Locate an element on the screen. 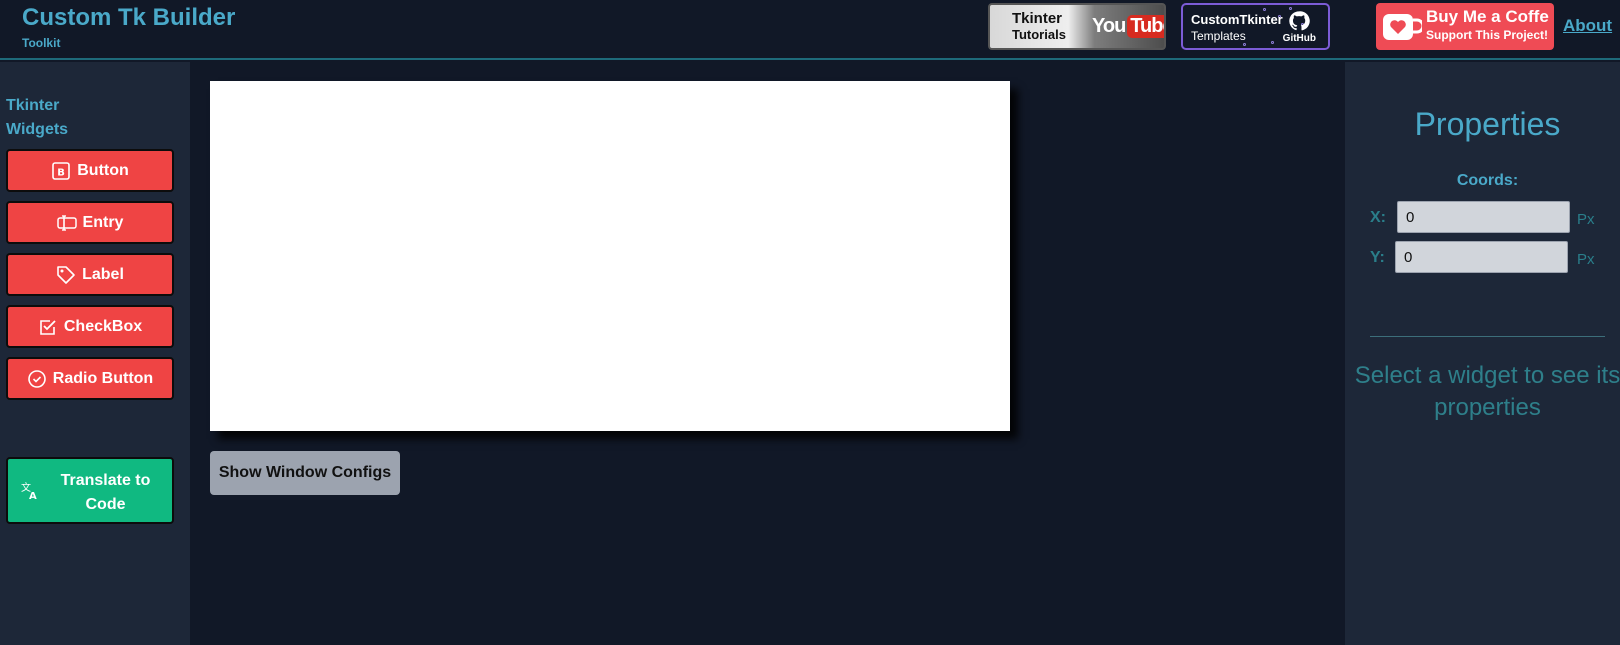 The height and width of the screenshot is (645, 1620). youtube-tutorials-link: Tkinter Tutorials You Tube is located at coordinates (1077, 26).